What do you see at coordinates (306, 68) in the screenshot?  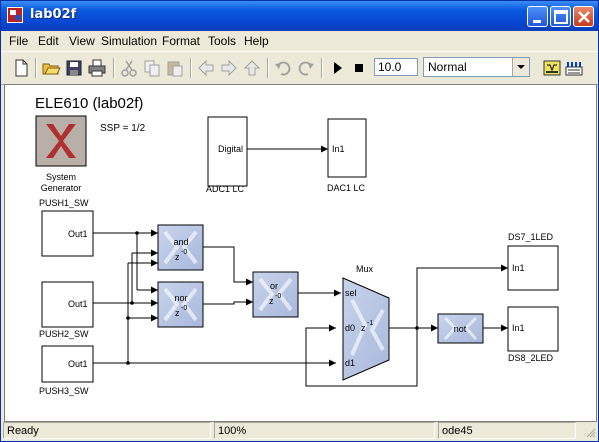 I see `redo-icon` at bounding box center [306, 68].